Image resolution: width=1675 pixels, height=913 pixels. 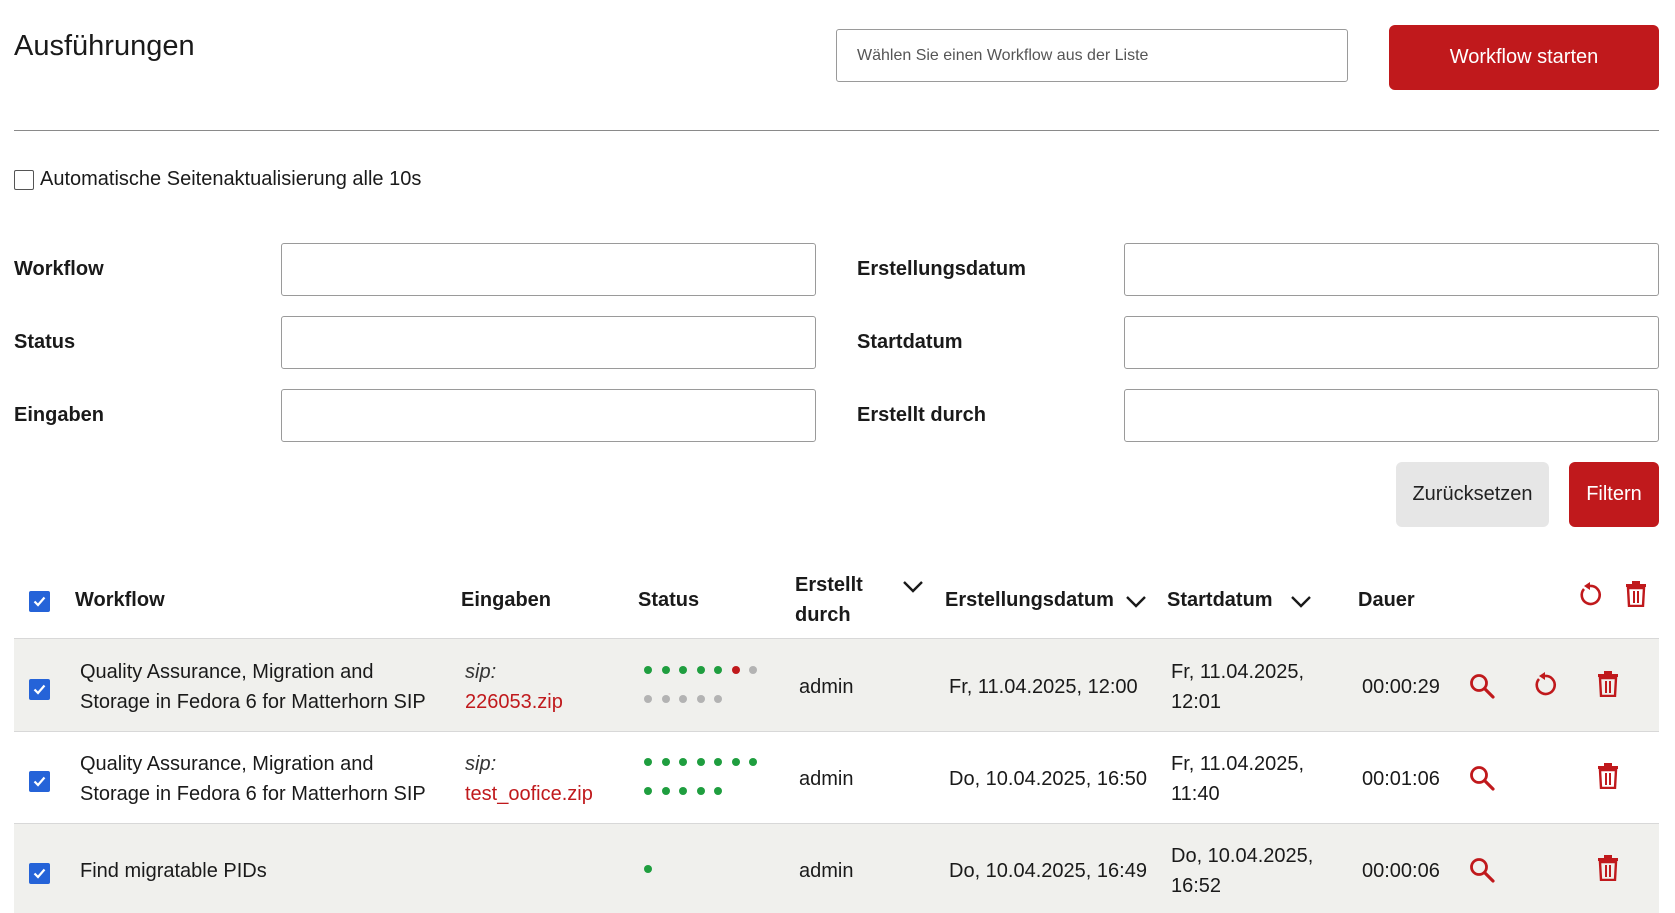 What do you see at coordinates (506, 600) in the screenshot?
I see `column-header-inputs: Eingaben` at bounding box center [506, 600].